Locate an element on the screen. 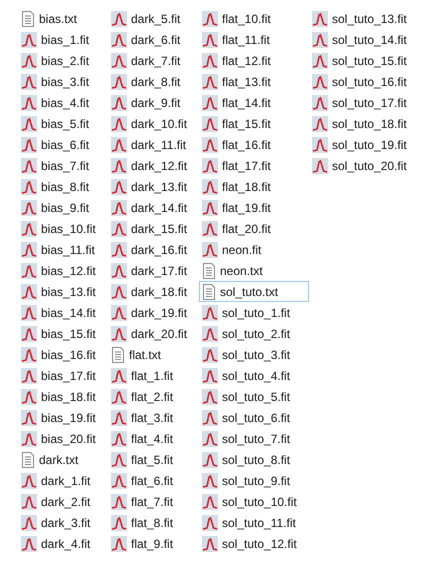  file-item: neon.txt is located at coordinates (254, 270).